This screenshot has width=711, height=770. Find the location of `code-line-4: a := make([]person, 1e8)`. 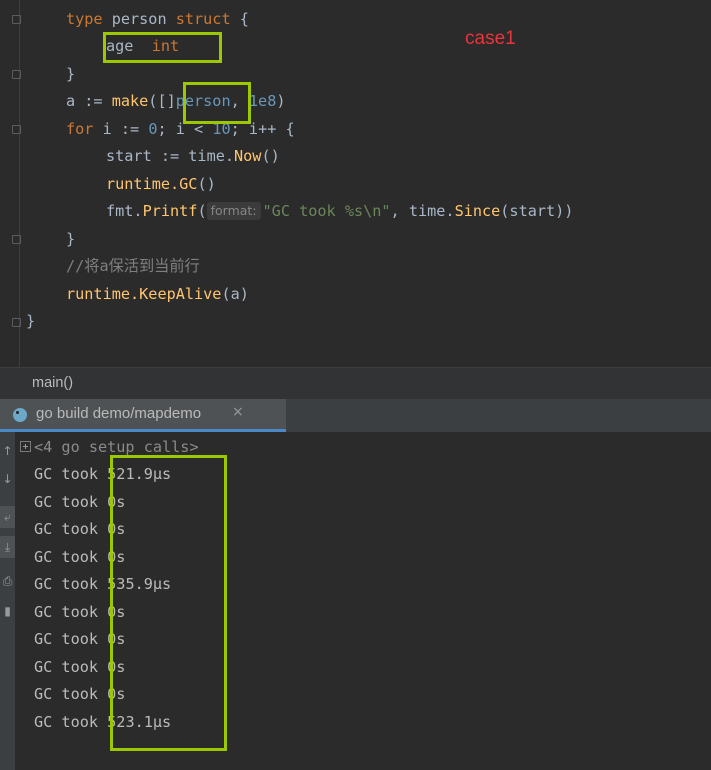

code-line-4: a := make([]person, 1e8) is located at coordinates (176, 101).